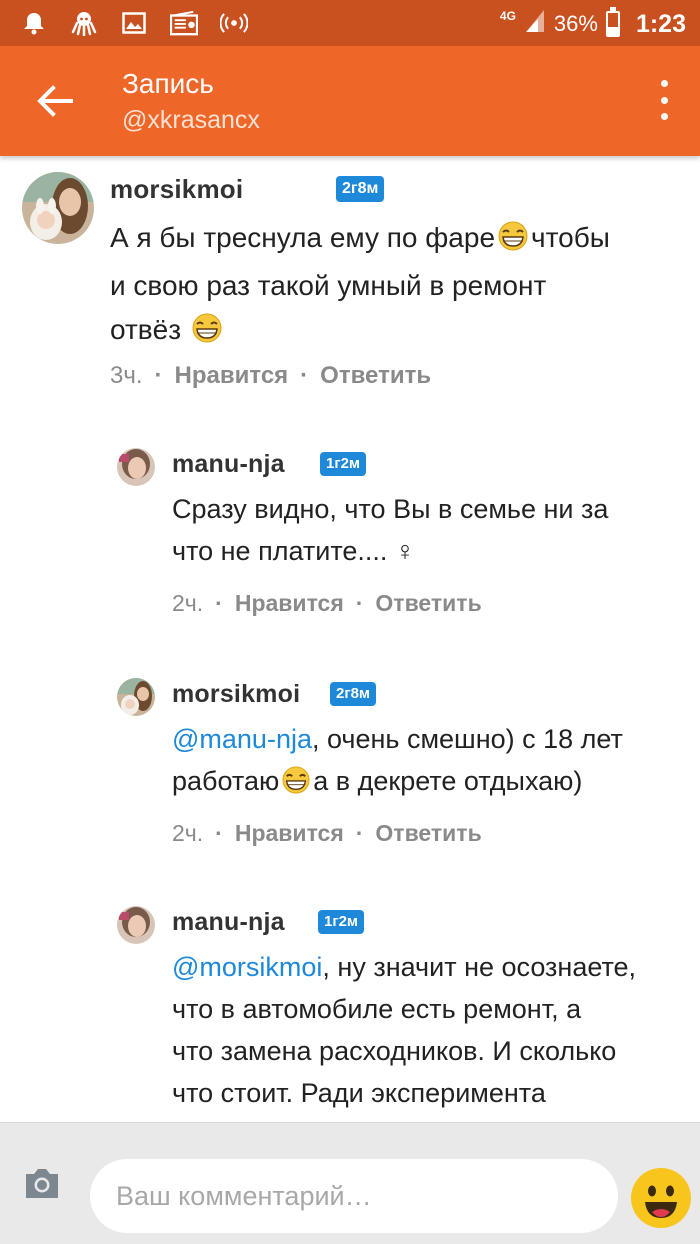 This screenshot has width=700, height=1244. What do you see at coordinates (247, 967) in the screenshot?
I see `mention-link: @morsikmoi` at bounding box center [247, 967].